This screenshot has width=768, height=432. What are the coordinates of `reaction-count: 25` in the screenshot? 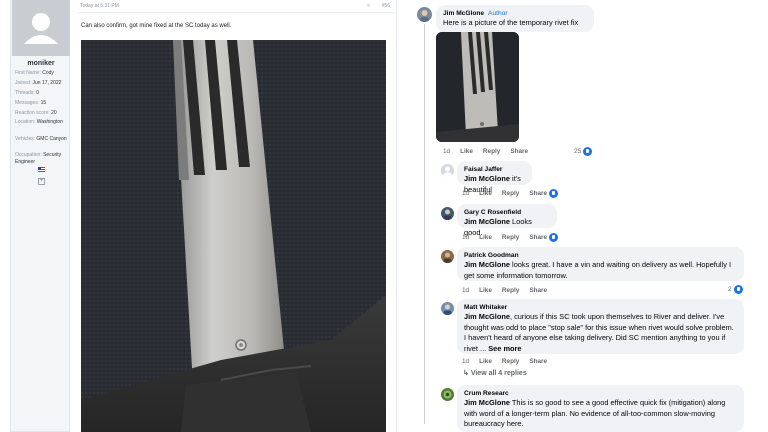 It's located at (583, 151).